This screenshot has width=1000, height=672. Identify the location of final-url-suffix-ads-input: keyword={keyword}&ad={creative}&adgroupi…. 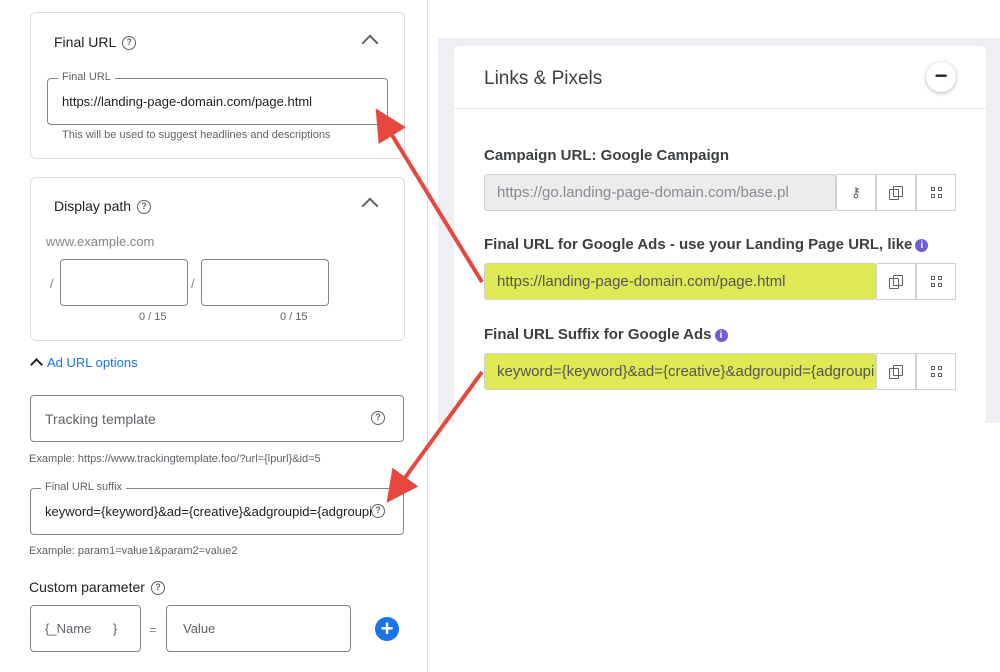
(680, 371).